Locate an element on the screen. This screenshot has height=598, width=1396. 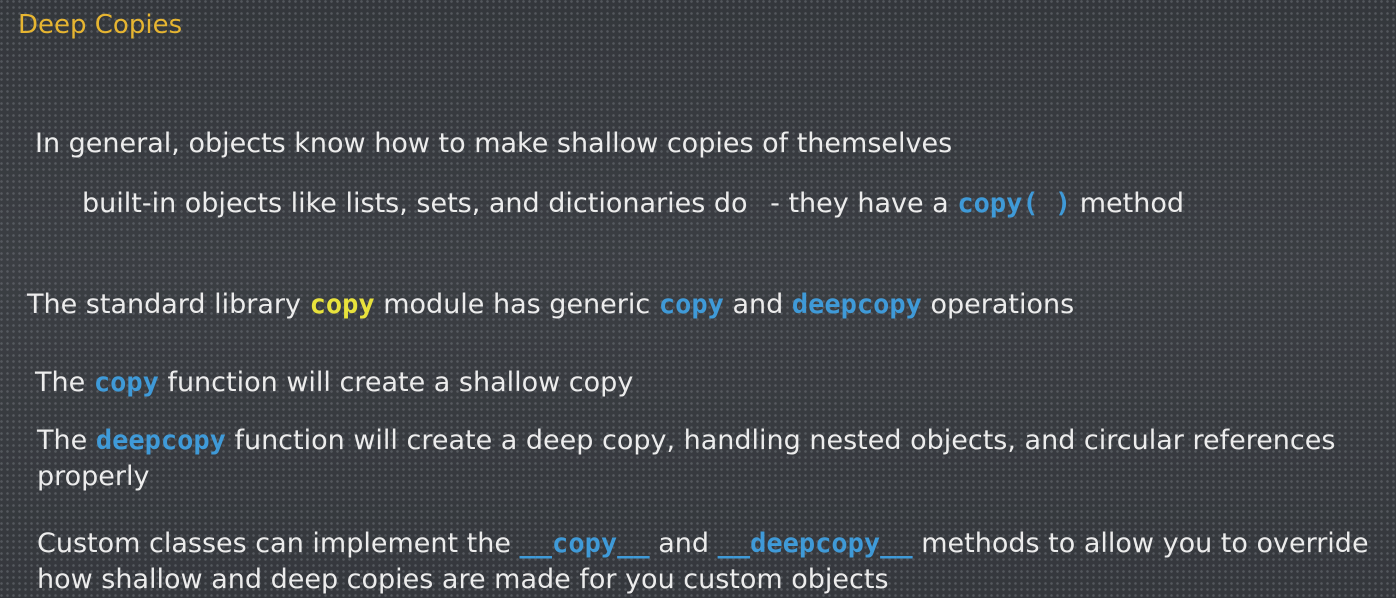
bullet-text-mid2: and is located at coordinates (758, 304).